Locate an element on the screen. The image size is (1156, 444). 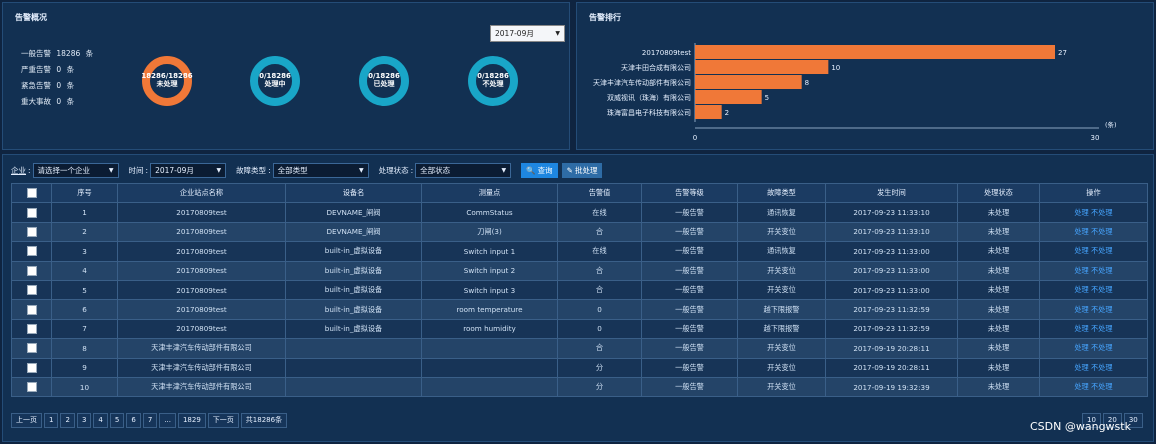
time-select: 2017-09月 ▼ is located at coordinates (188, 170).